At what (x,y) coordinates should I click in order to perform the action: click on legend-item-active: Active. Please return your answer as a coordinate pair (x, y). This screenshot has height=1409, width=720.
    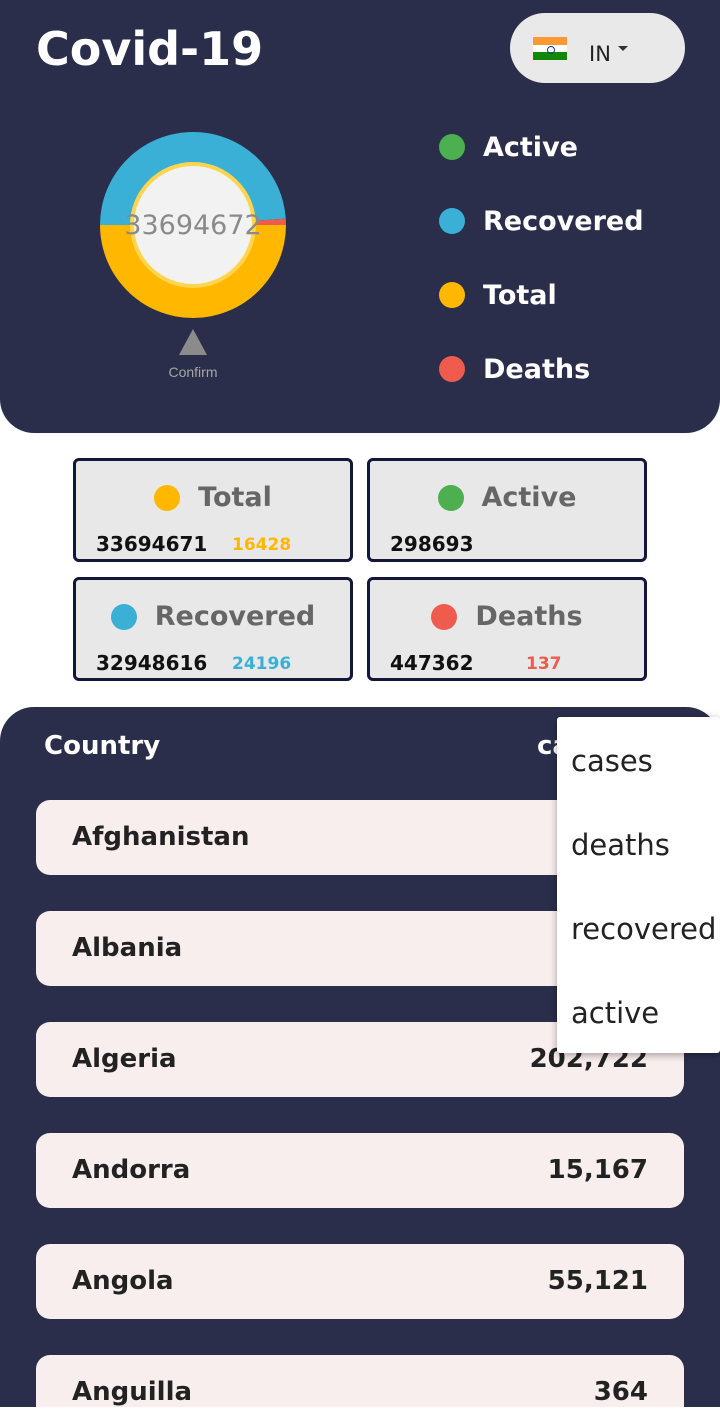
    Looking at the image, I should click on (508, 147).